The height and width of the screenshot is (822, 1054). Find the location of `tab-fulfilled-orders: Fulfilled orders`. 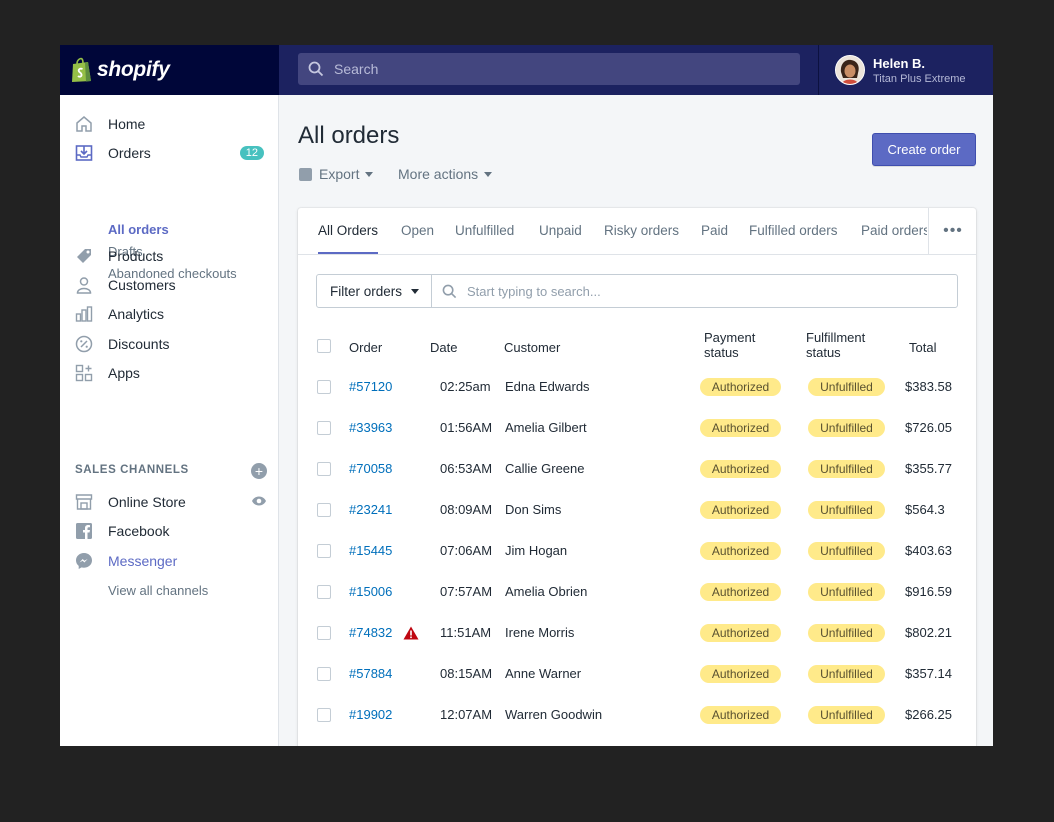

tab-fulfilled-orders: Fulfilled orders is located at coordinates (793, 231).